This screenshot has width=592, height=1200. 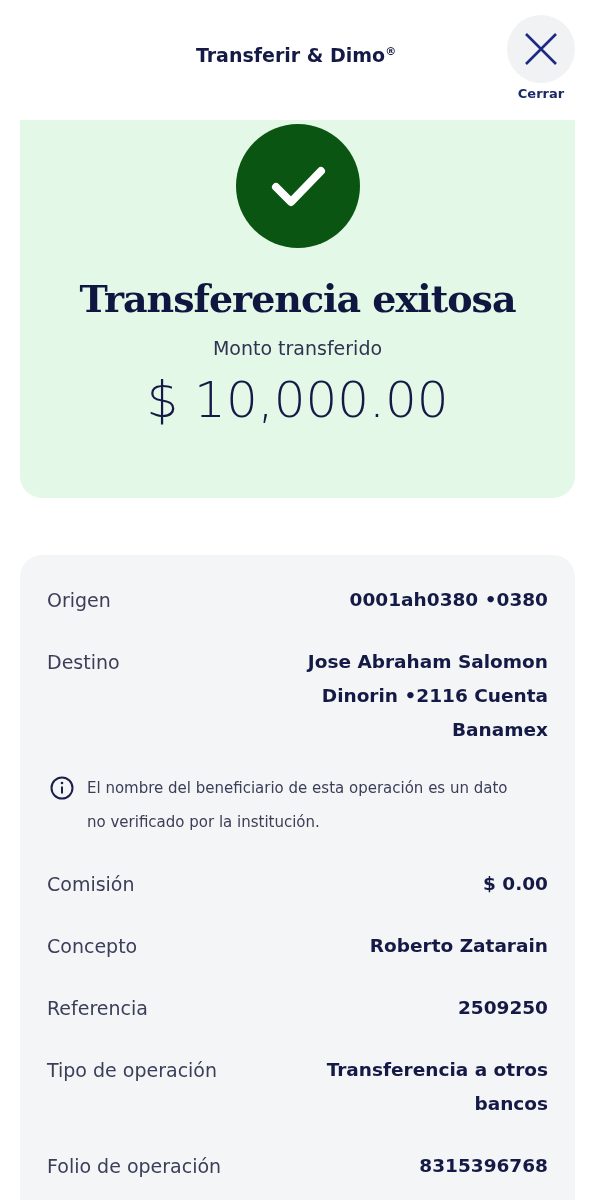 What do you see at coordinates (448, 600) in the screenshot?
I see `field-value: 0001ah0380 •0380` at bounding box center [448, 600].